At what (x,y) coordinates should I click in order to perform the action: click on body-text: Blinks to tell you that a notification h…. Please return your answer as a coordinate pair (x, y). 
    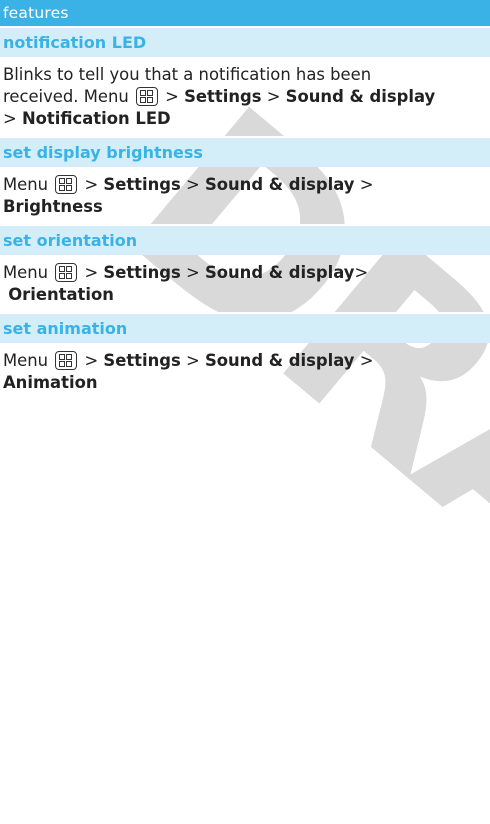
    Looking at the image, I should click on (187, 74).